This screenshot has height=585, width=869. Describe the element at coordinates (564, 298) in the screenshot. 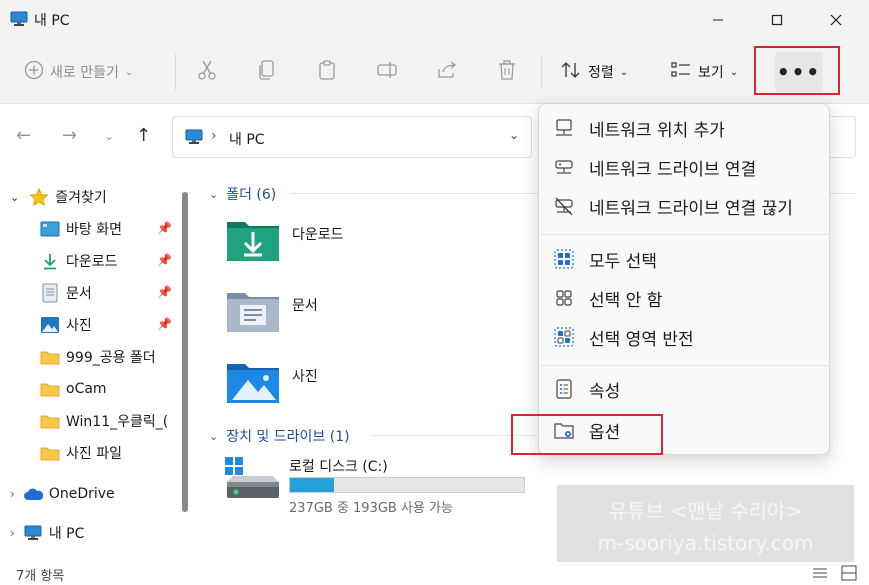

I see `select-none-icon` at that location.